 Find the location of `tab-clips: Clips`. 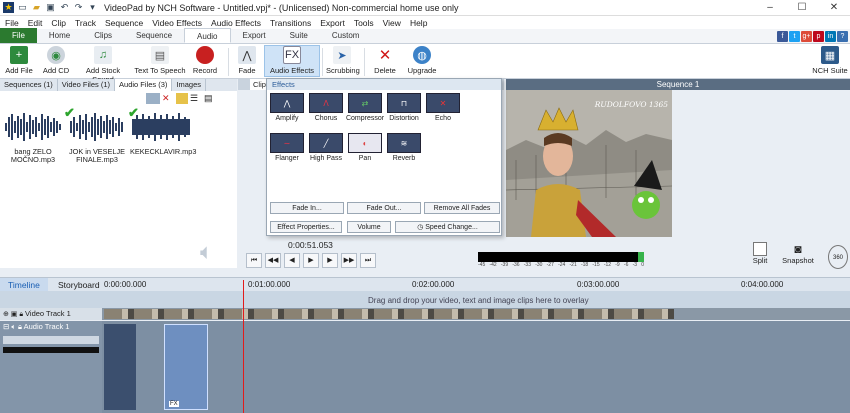

tab-clips: Clips is located at coordinates (103, 35).